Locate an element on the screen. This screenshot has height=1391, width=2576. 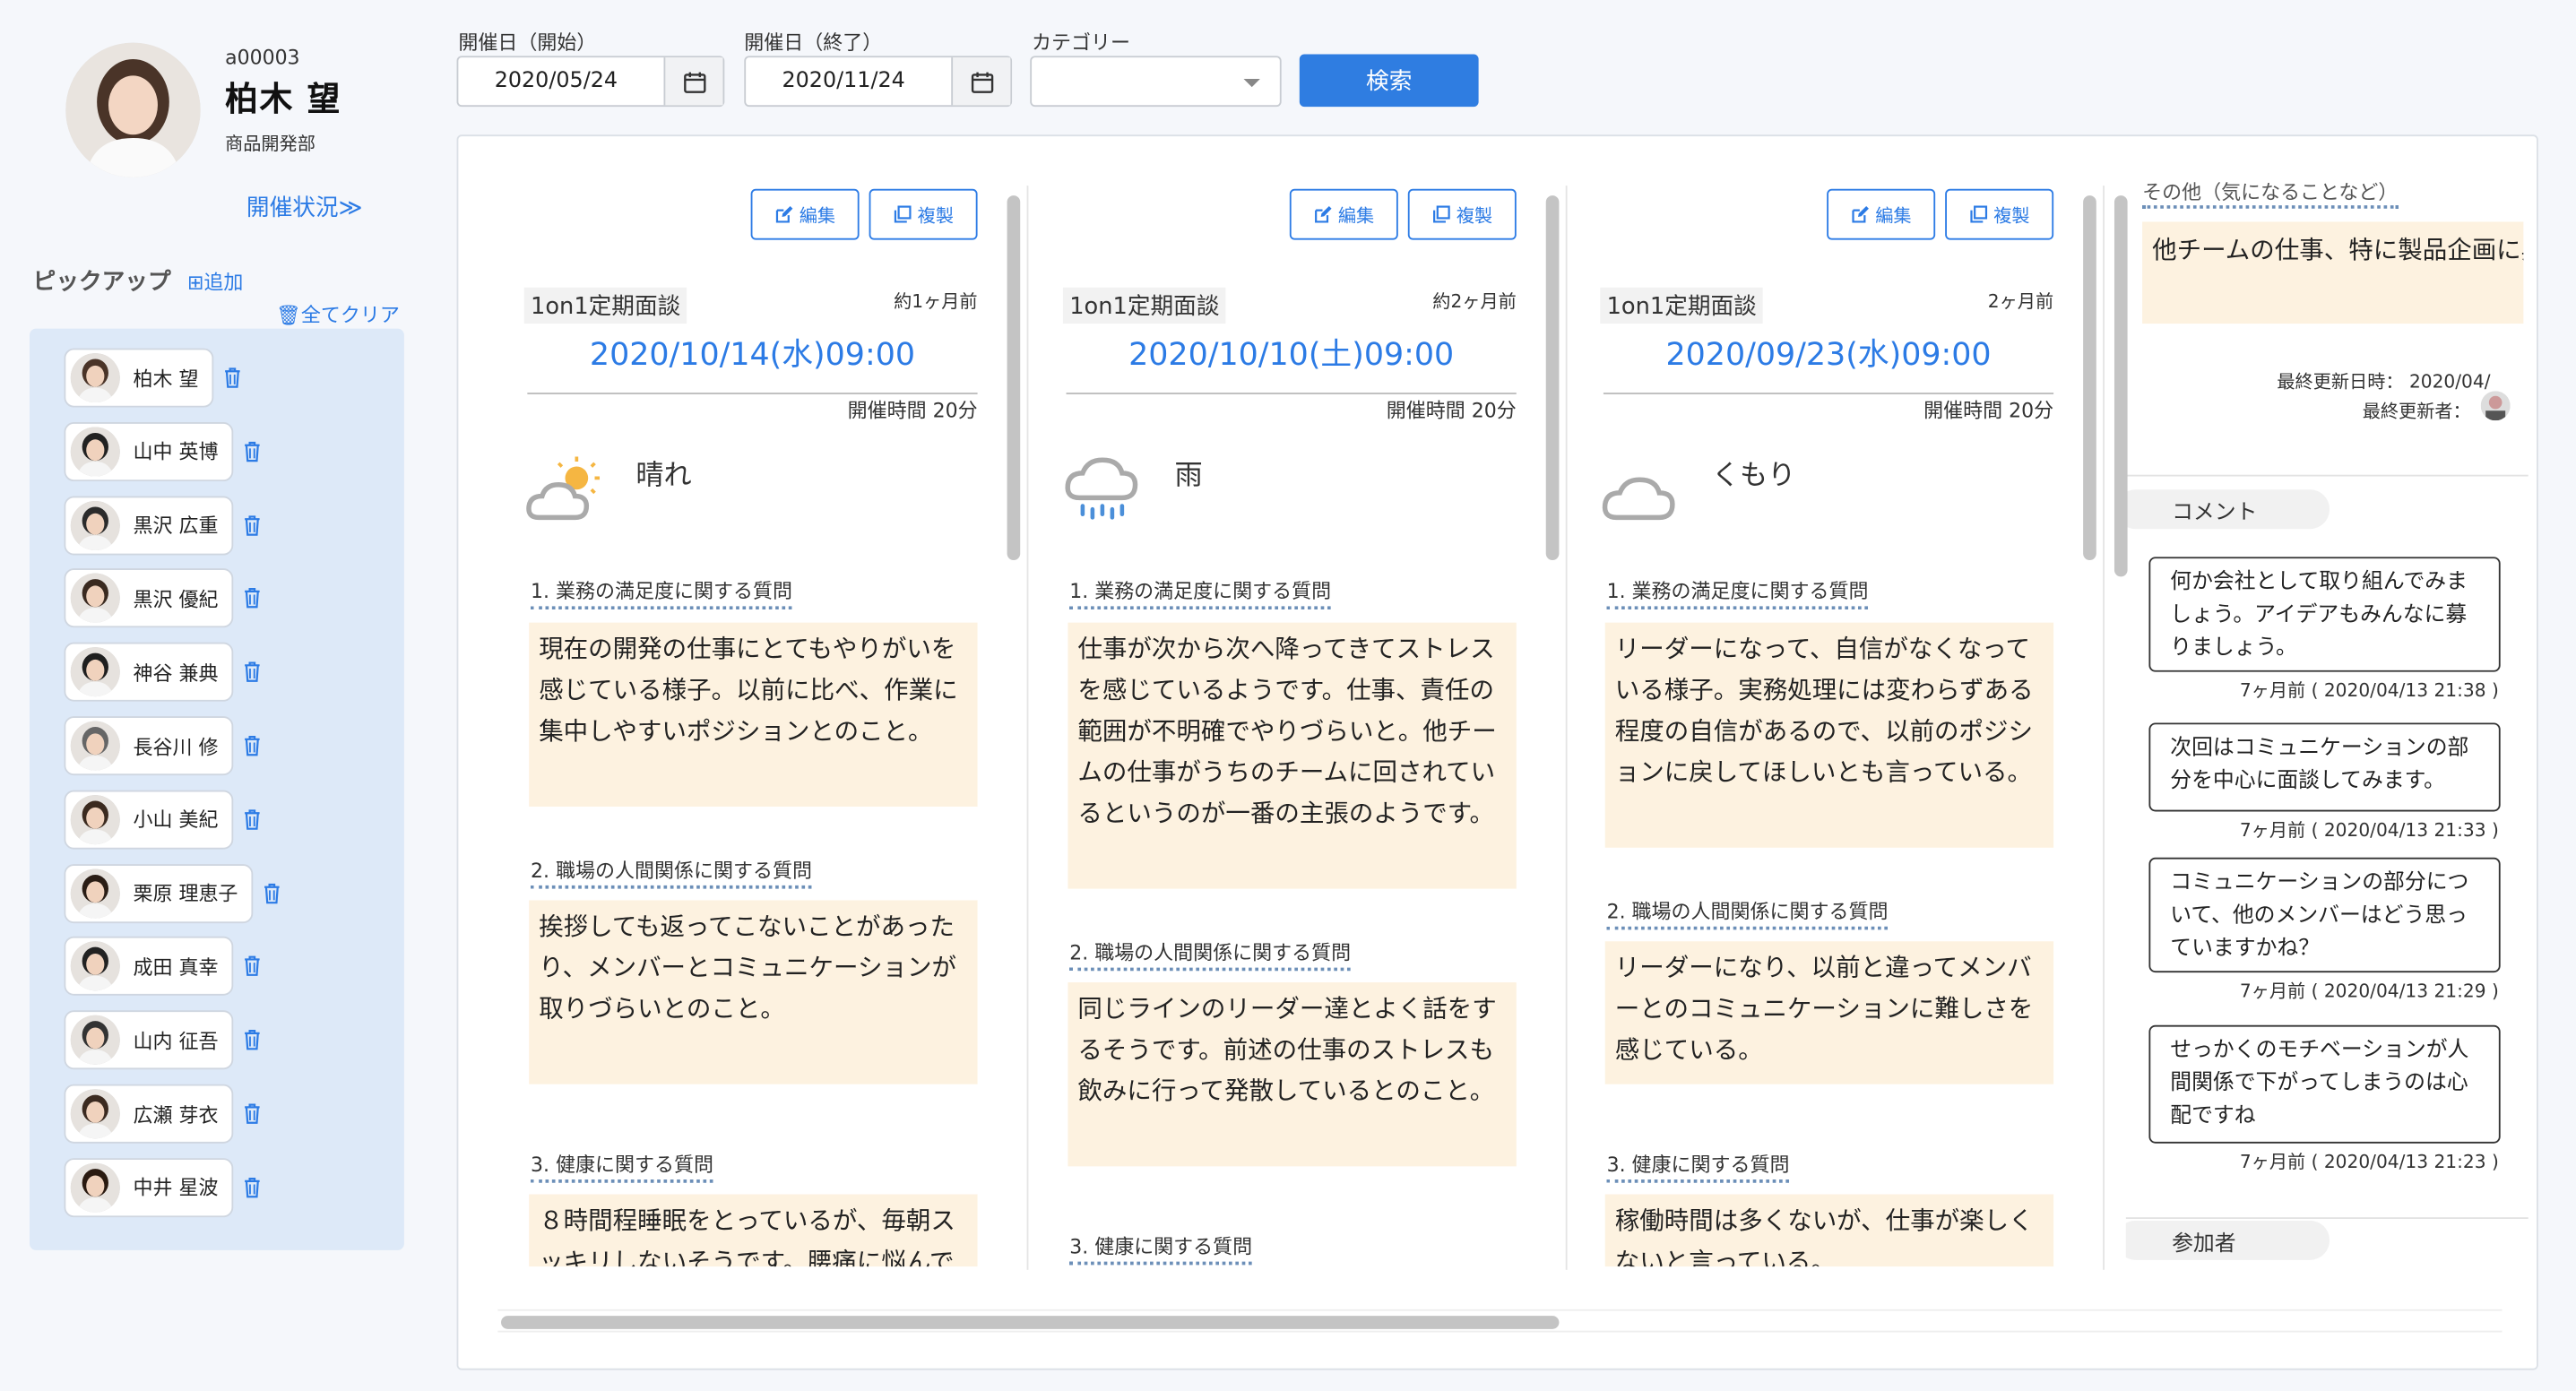
comment-bubble: コミュニケーションの部分について、他のメンバーはどう思っていますかね？ is located at coordinates (2324, 915).